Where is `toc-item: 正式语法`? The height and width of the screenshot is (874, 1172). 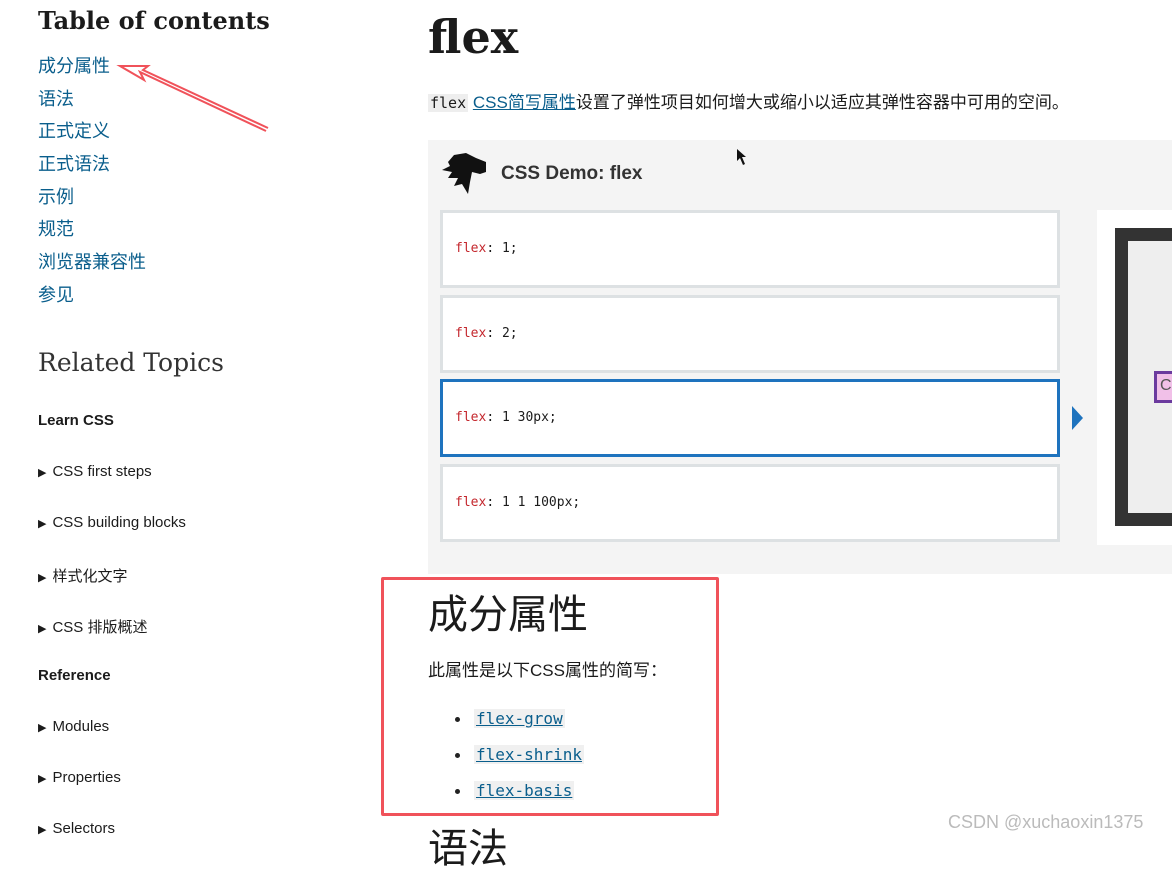 toc-item: 正式语法 is located at coordinates (92, 166).